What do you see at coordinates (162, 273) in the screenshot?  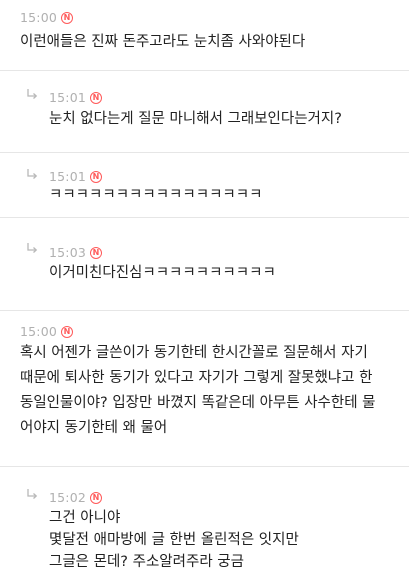 I see `comment-text: 이거미친다진심ㅋㅋㅋㅋㅋㅋㅋㅋㅋㅋ` at bounding box center [162, 273].